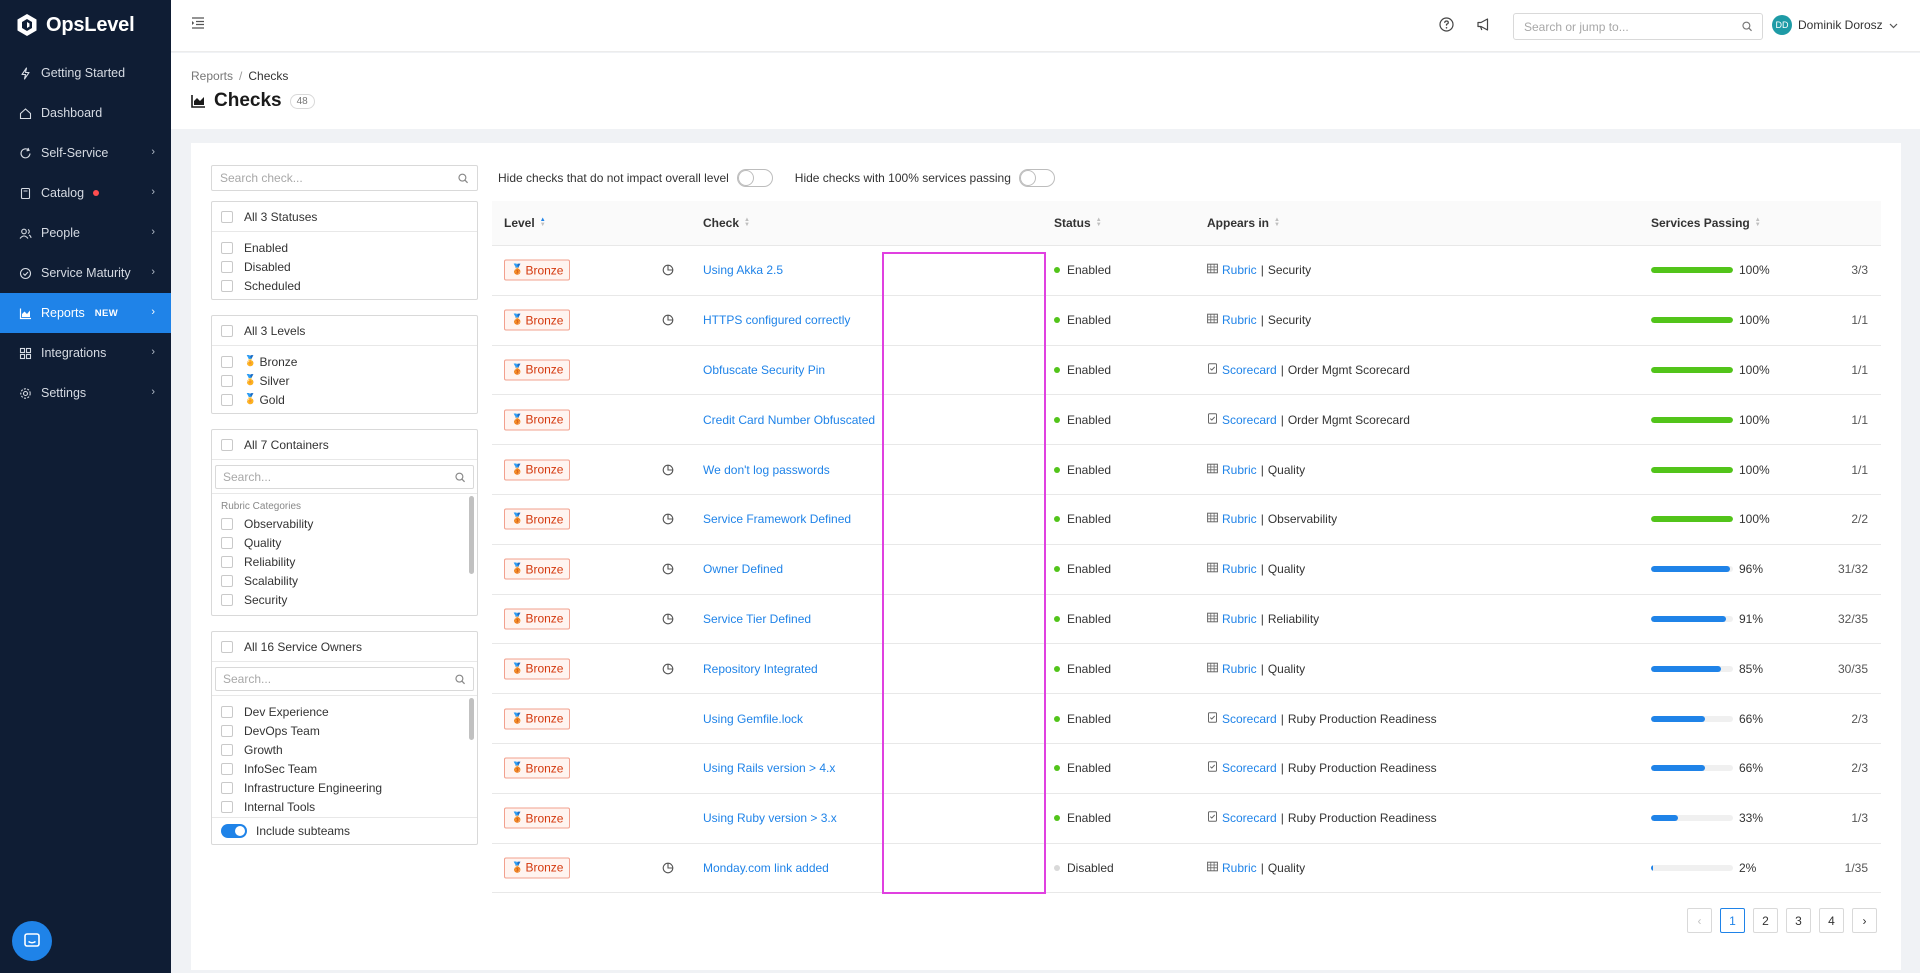  What do you see at coordinates (344, 580) in the screenshot?
I see `filter-option-scalability: Scalability` at bounding box center [344, 580].